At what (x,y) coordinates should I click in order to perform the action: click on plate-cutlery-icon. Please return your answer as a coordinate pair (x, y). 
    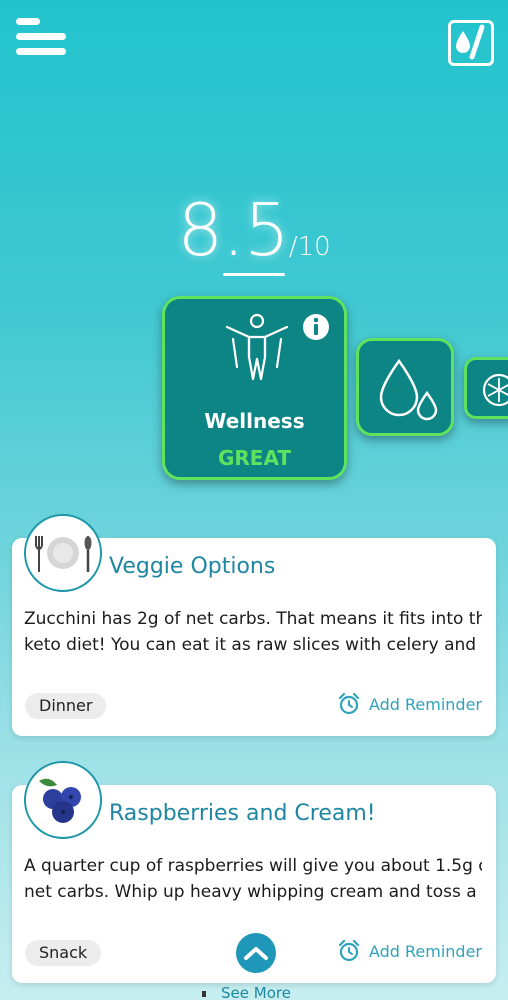
    Looking at the image, I should click on (63, 553).